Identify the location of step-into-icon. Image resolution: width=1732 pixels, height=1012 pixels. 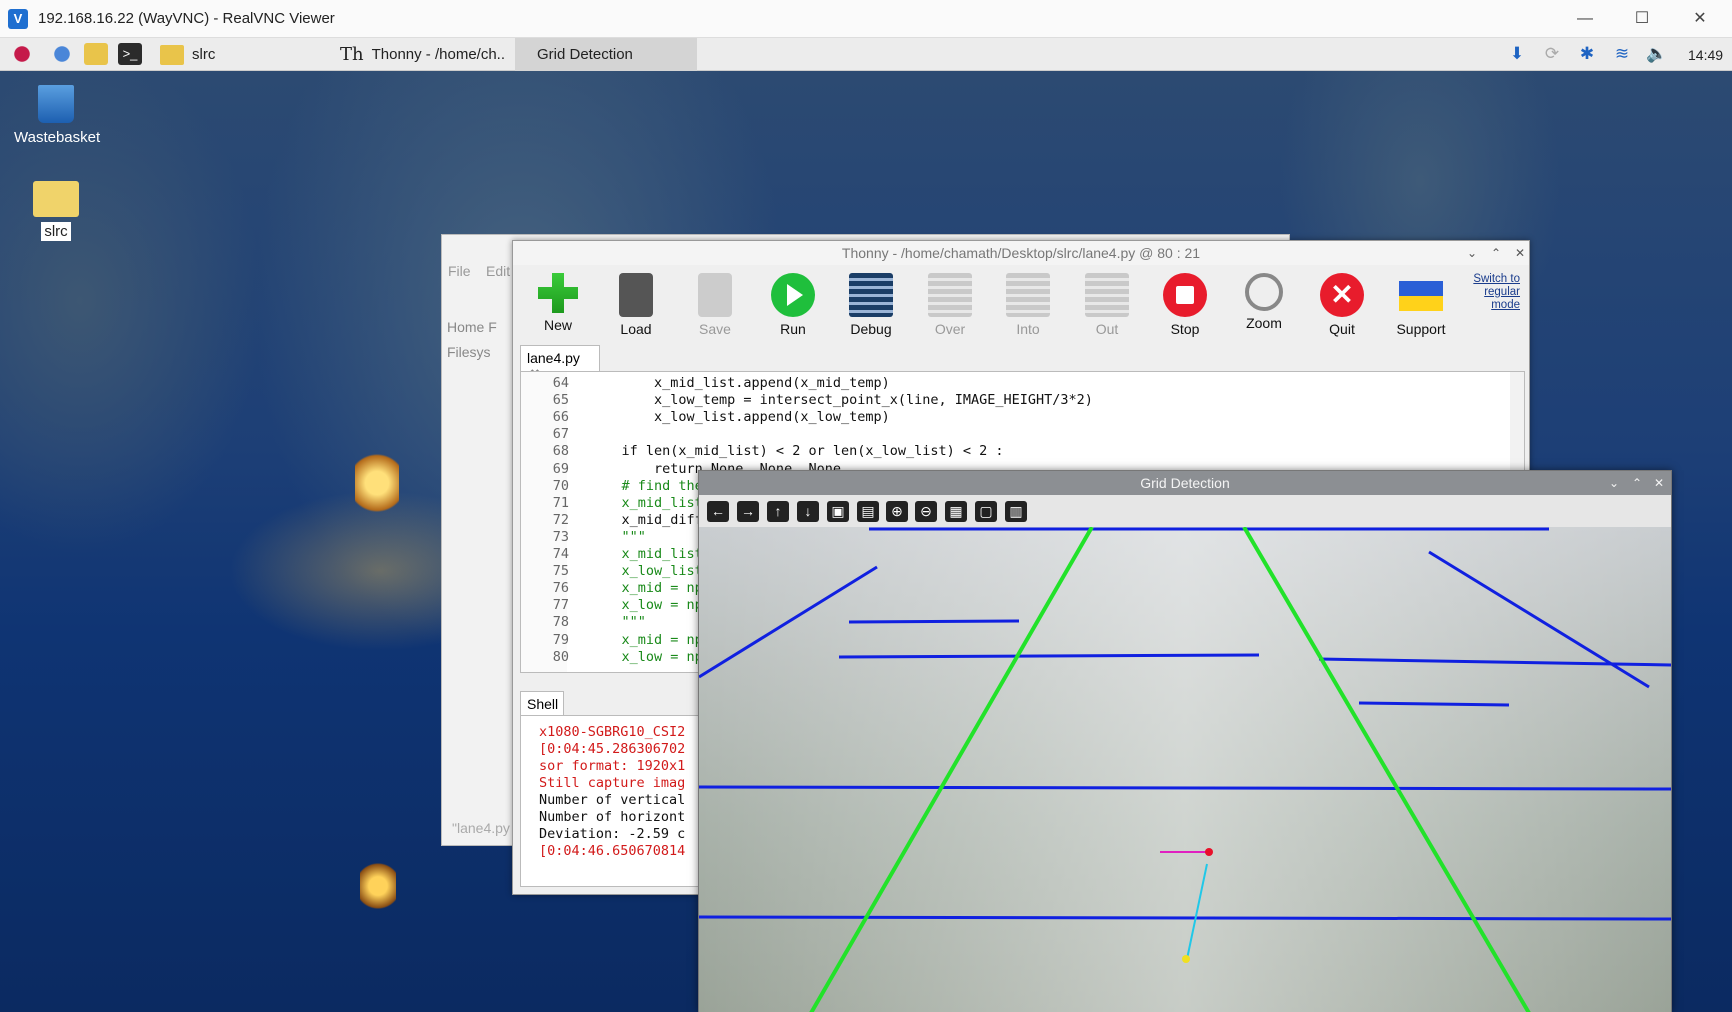
(1028, 295).